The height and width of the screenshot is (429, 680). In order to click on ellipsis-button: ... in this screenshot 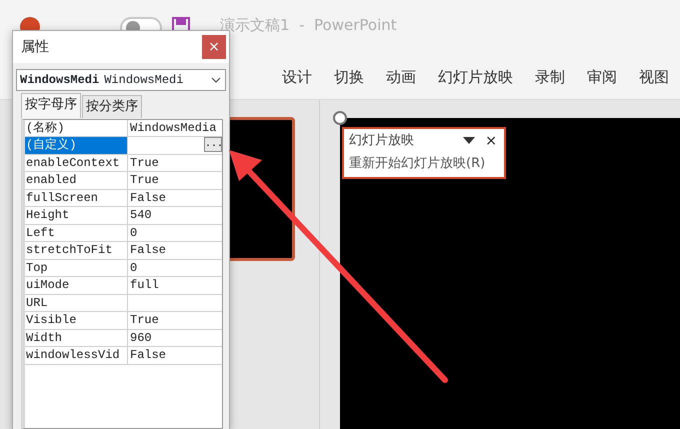, I will do `click(213, 144)`.